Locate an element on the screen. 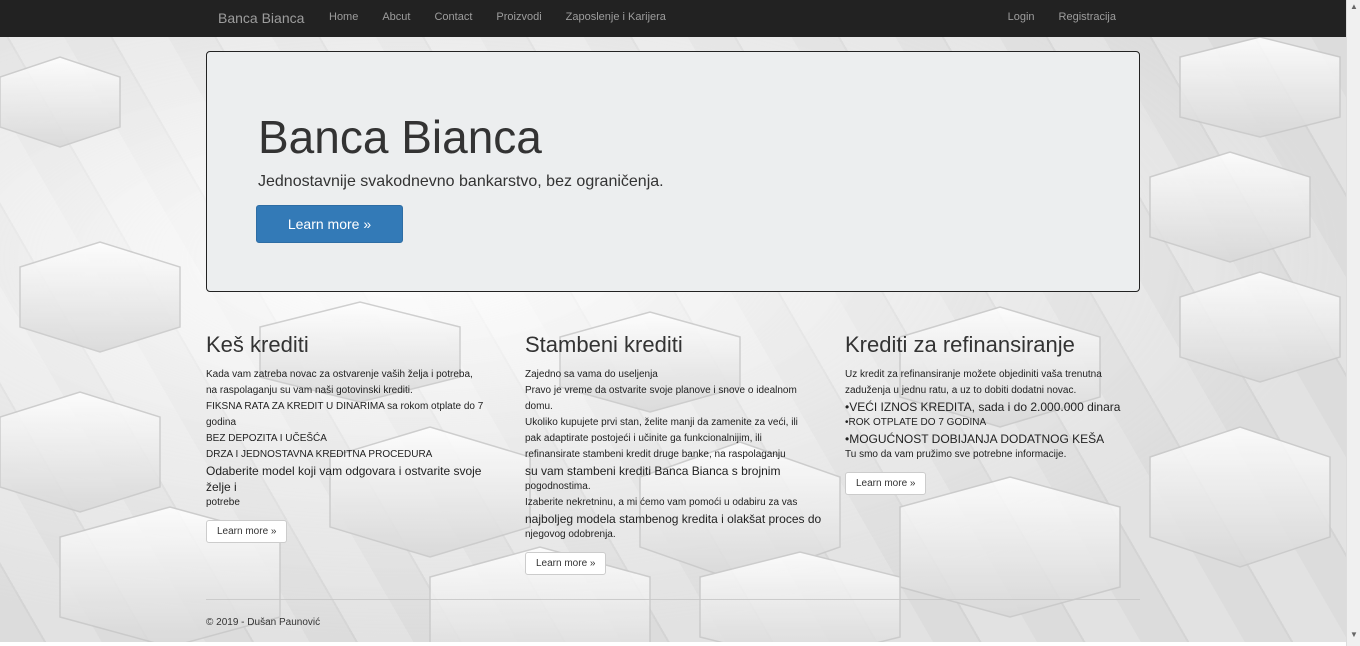  column-text-line: •MOGUĆNOST DOBIJANJA DODATNOG KEŠA is located at coordinates (975, 439).